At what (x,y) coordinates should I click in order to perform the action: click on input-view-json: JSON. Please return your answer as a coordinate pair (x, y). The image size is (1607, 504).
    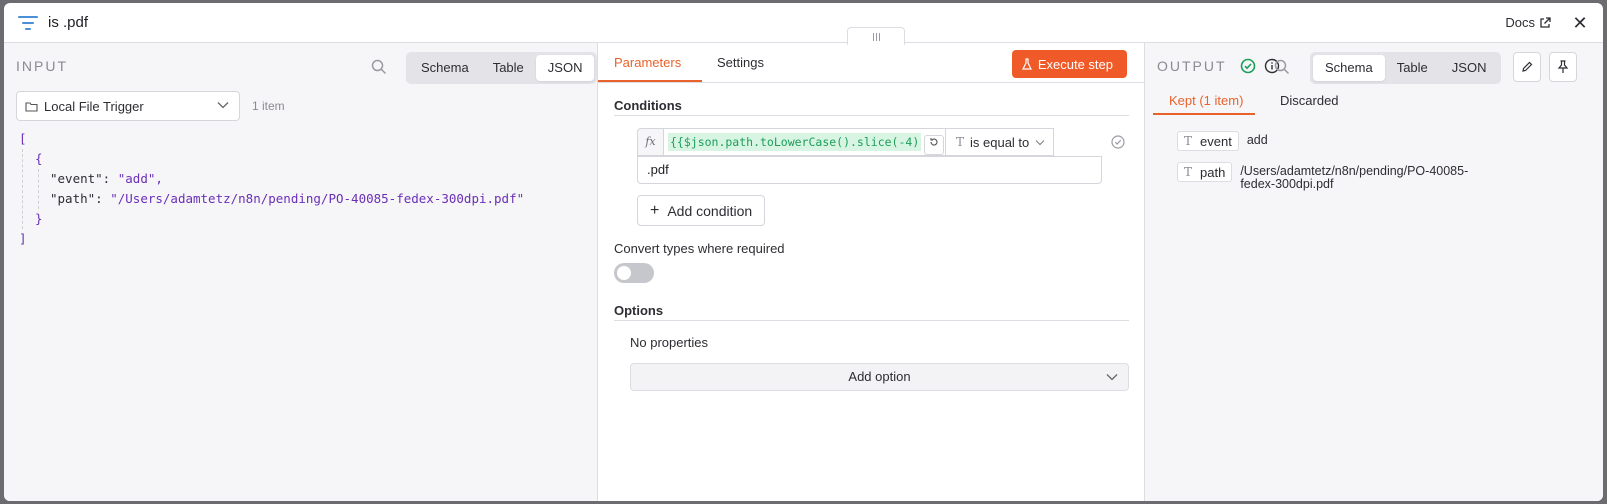
    Looking at the image, I should click on (565, 68).